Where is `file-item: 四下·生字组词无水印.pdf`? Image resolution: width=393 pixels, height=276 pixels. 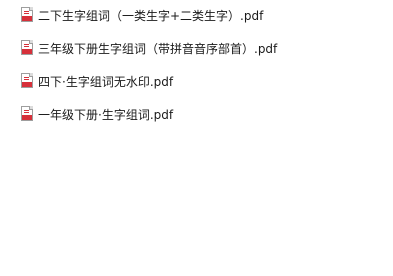
file-item: 四下·生字组词无水印.pdf is located at coordinates (149, 81).